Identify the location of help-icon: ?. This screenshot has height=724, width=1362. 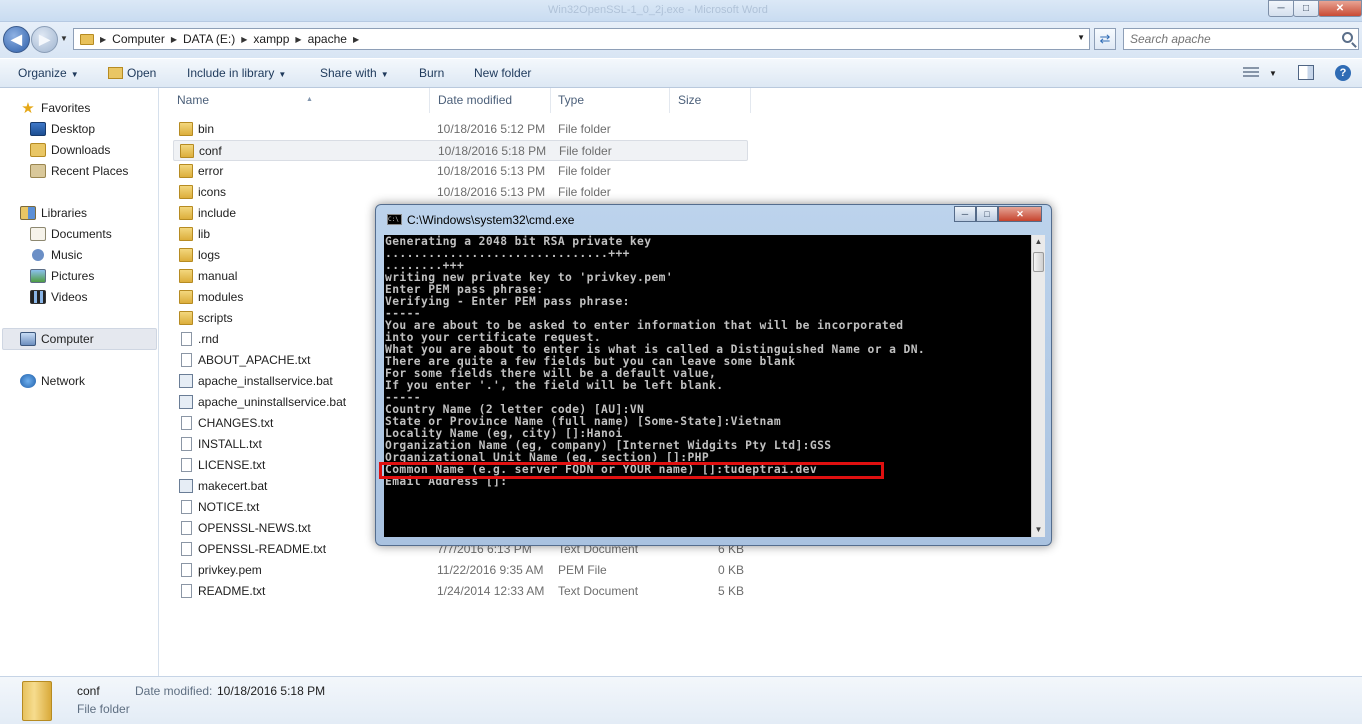
(1343, 73).